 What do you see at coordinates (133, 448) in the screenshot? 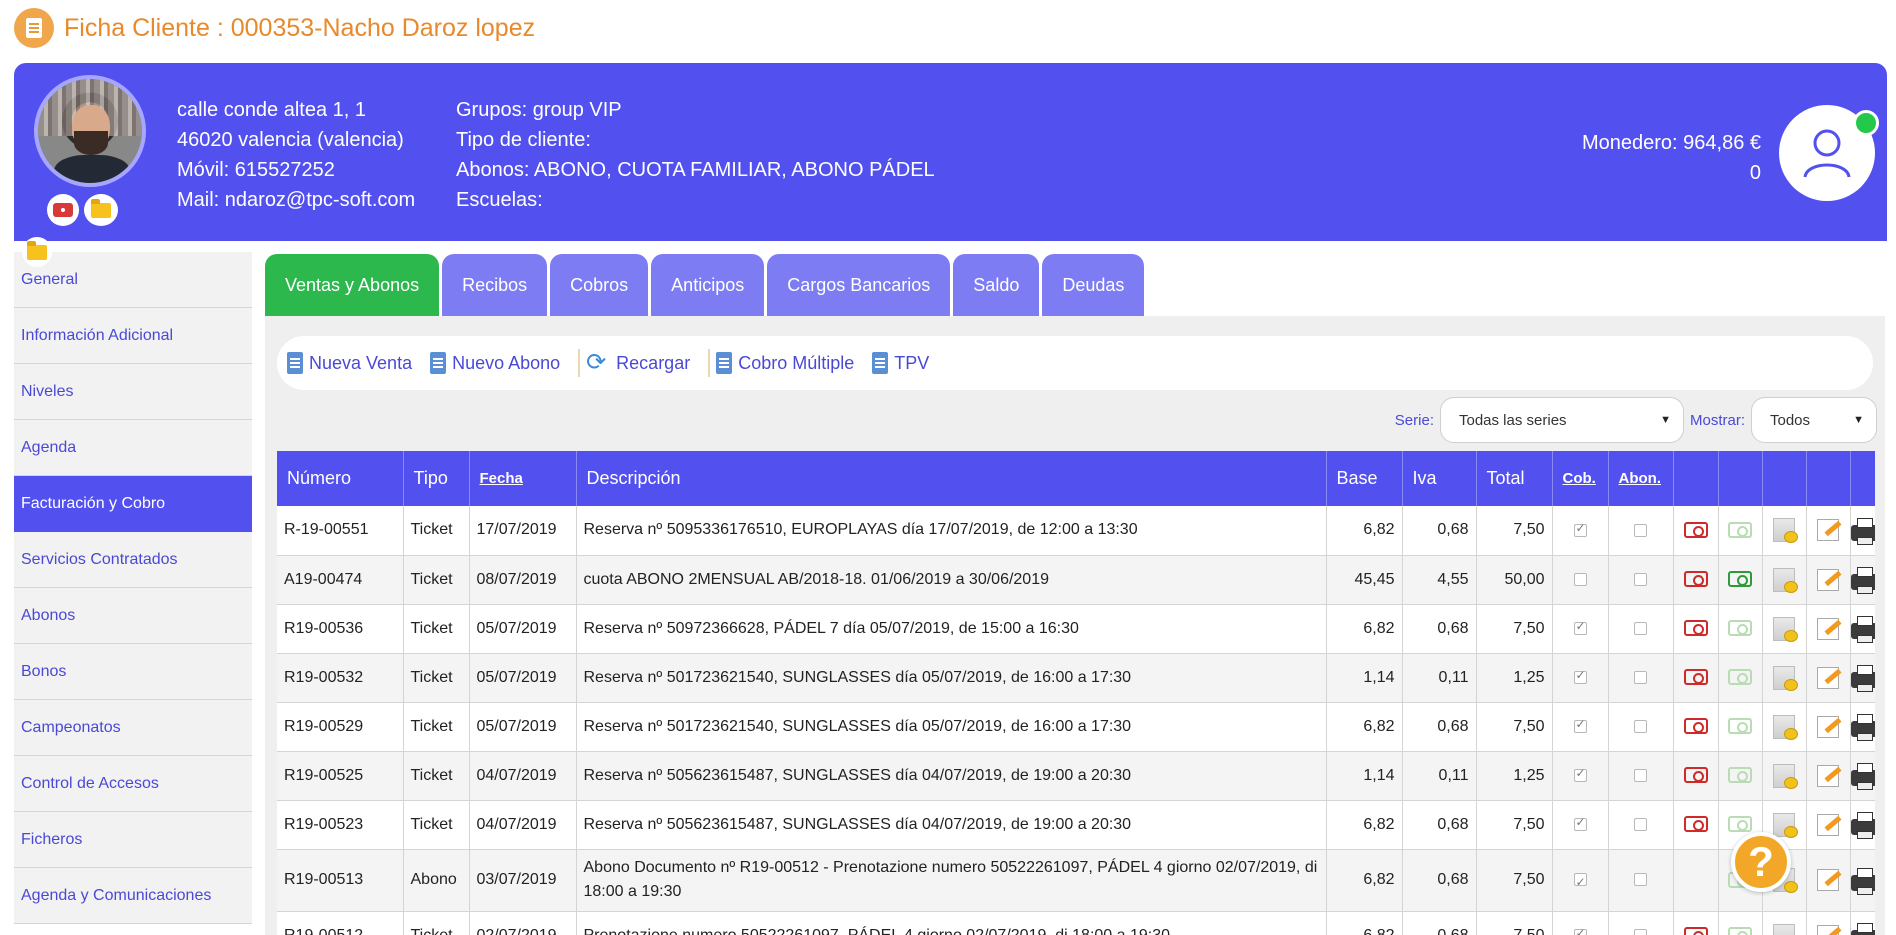
I see `sidebar-item-agenda: Agenda` at bounding box center [133, 448].